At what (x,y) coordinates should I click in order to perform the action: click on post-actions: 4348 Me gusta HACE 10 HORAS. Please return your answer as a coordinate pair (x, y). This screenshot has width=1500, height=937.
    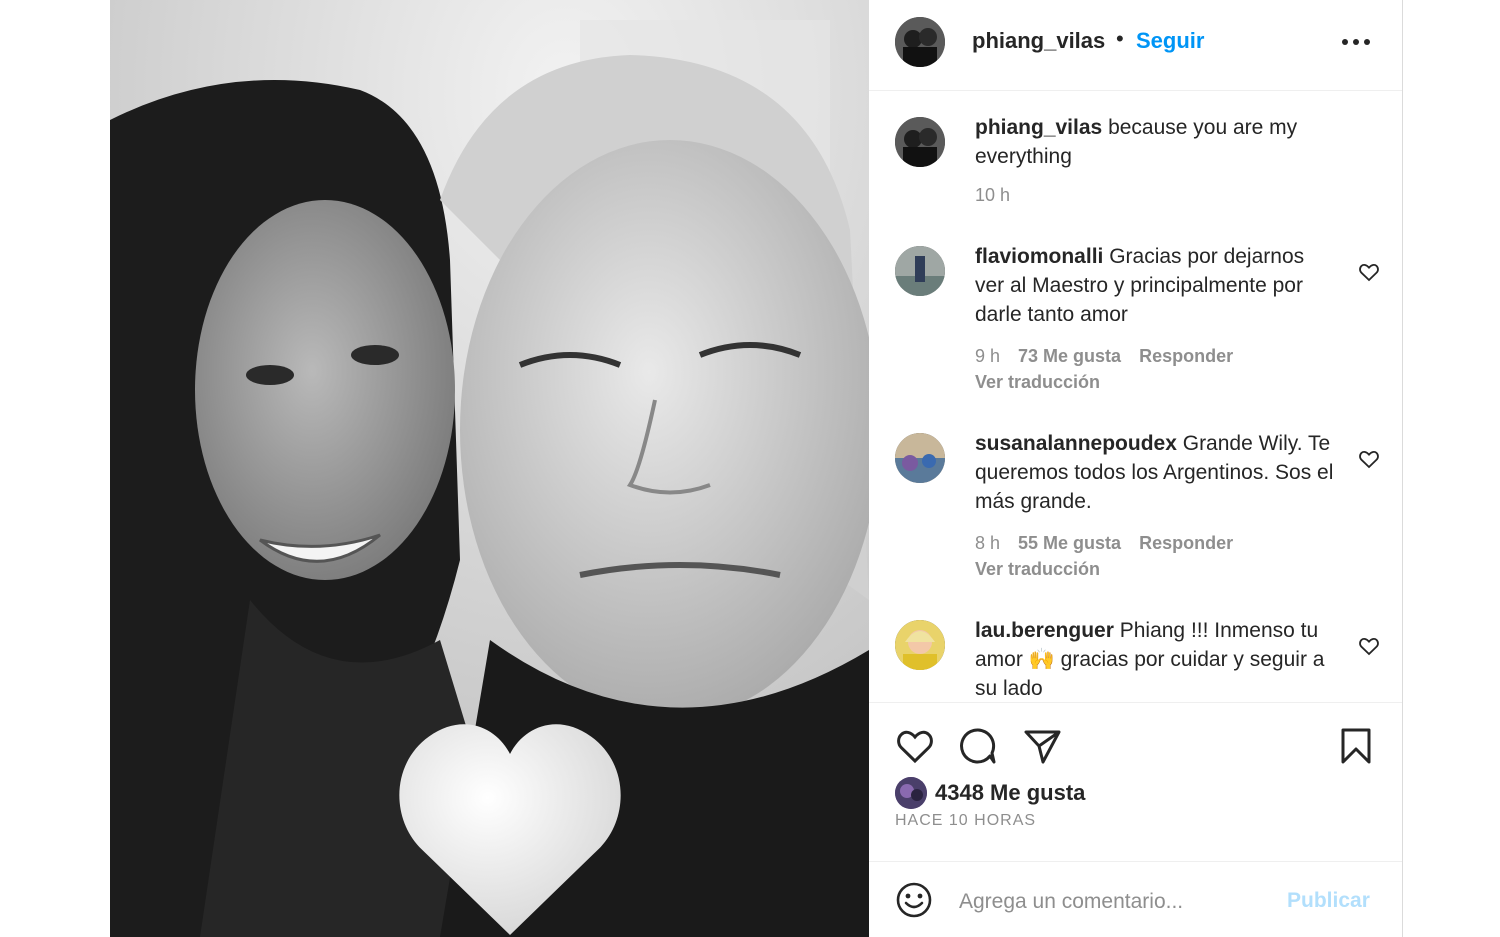
    Looking at the image, I should click on (1135, 782).